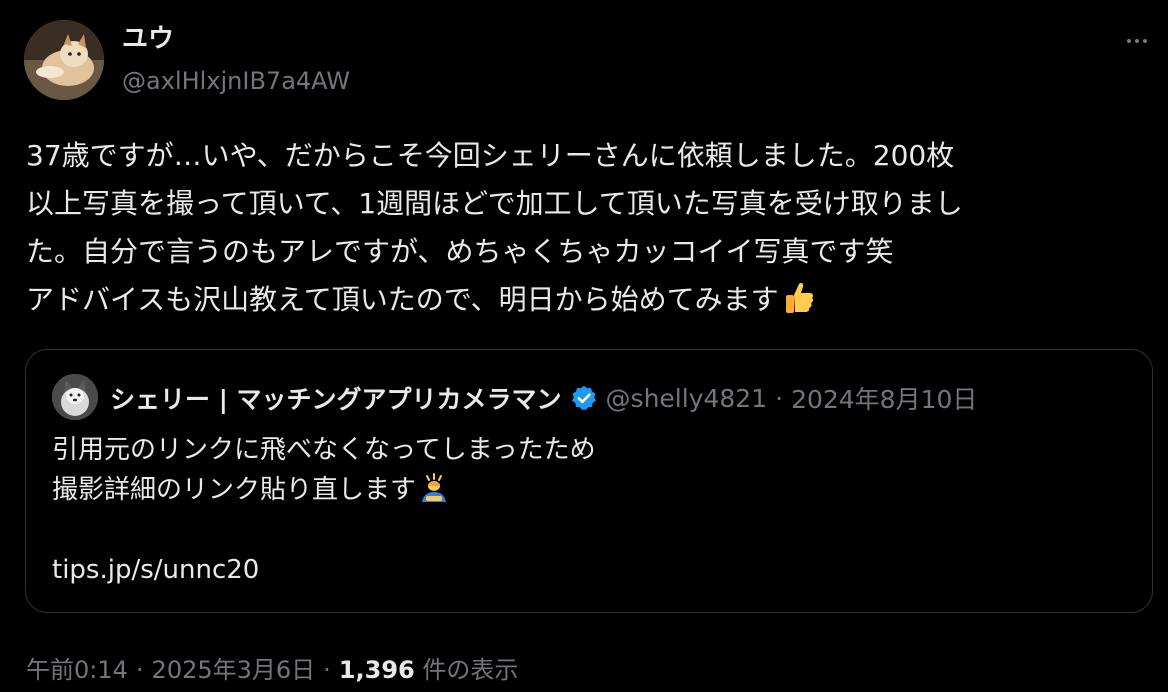  I want to click on verified-badge-icon, so click(583, 398).